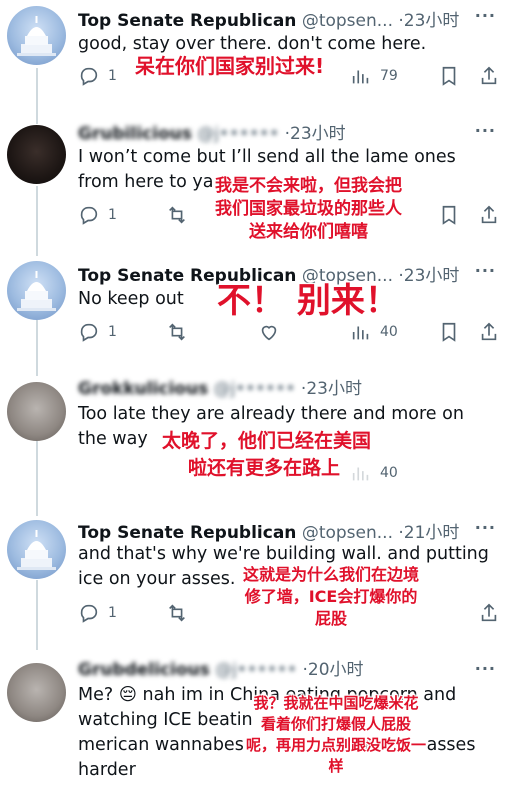  I want to click on caption-line: 样, so click(336, 766).